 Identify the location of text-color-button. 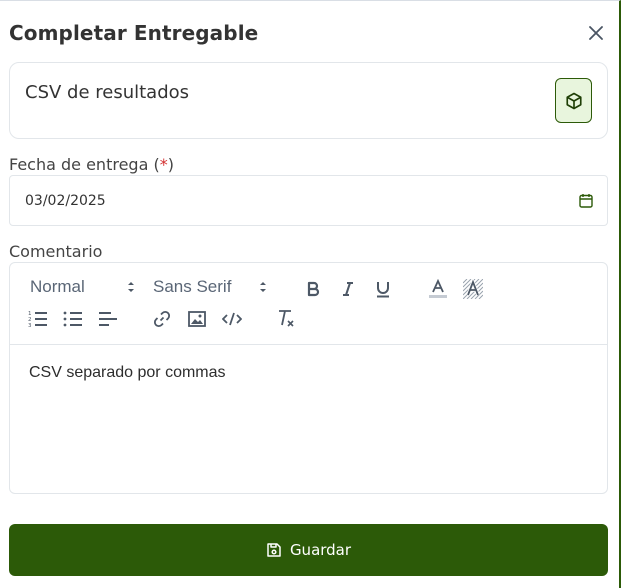
(438, 289).